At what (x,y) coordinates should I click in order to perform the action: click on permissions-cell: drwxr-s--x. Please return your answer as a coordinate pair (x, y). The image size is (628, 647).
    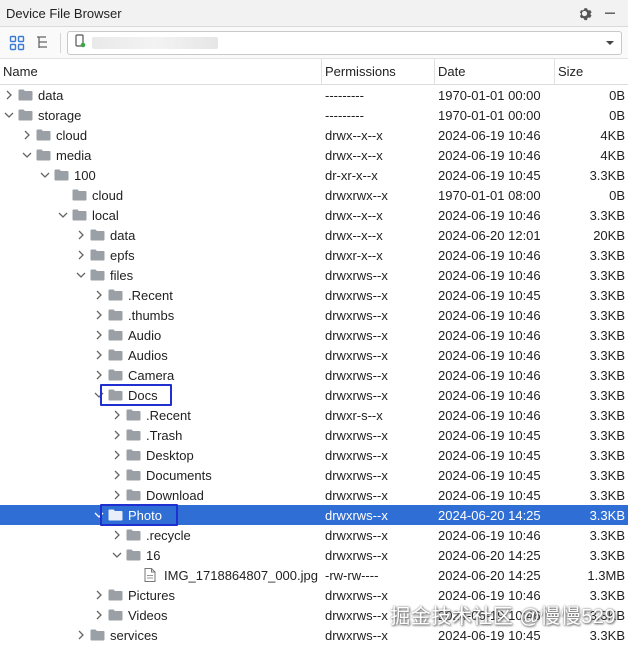
    Looking at the image, I should click on (354, 415).